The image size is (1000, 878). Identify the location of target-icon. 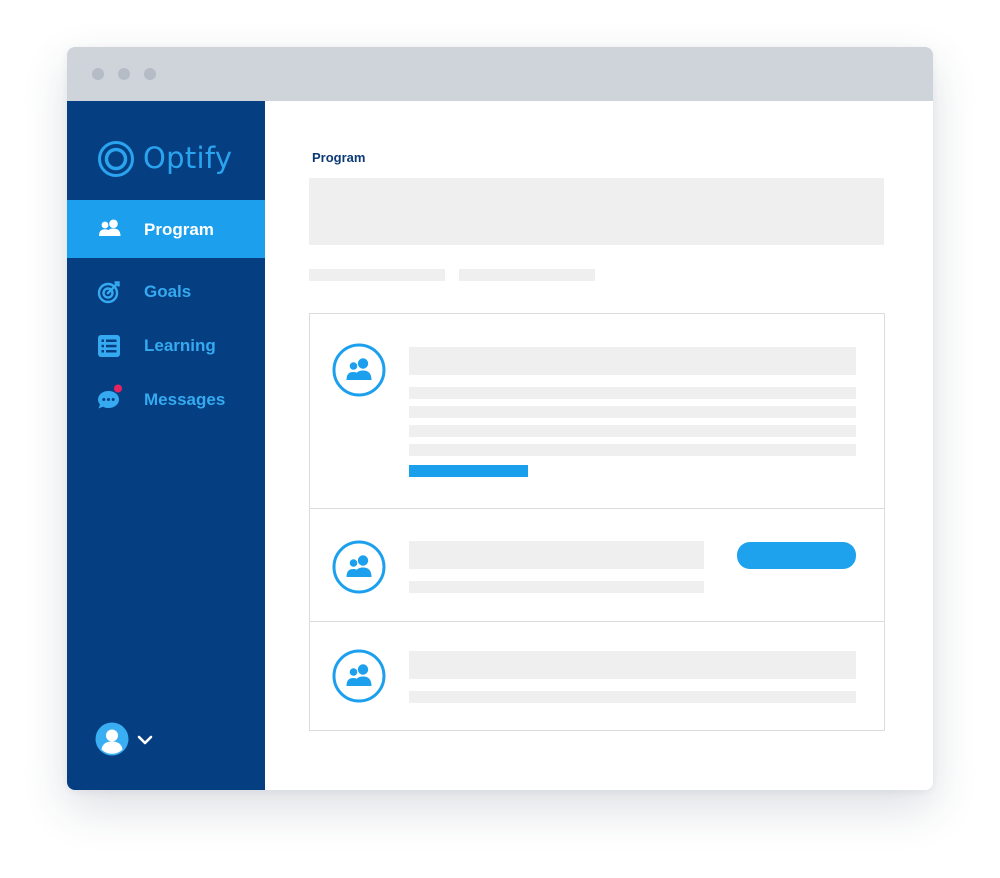
(108, 292).